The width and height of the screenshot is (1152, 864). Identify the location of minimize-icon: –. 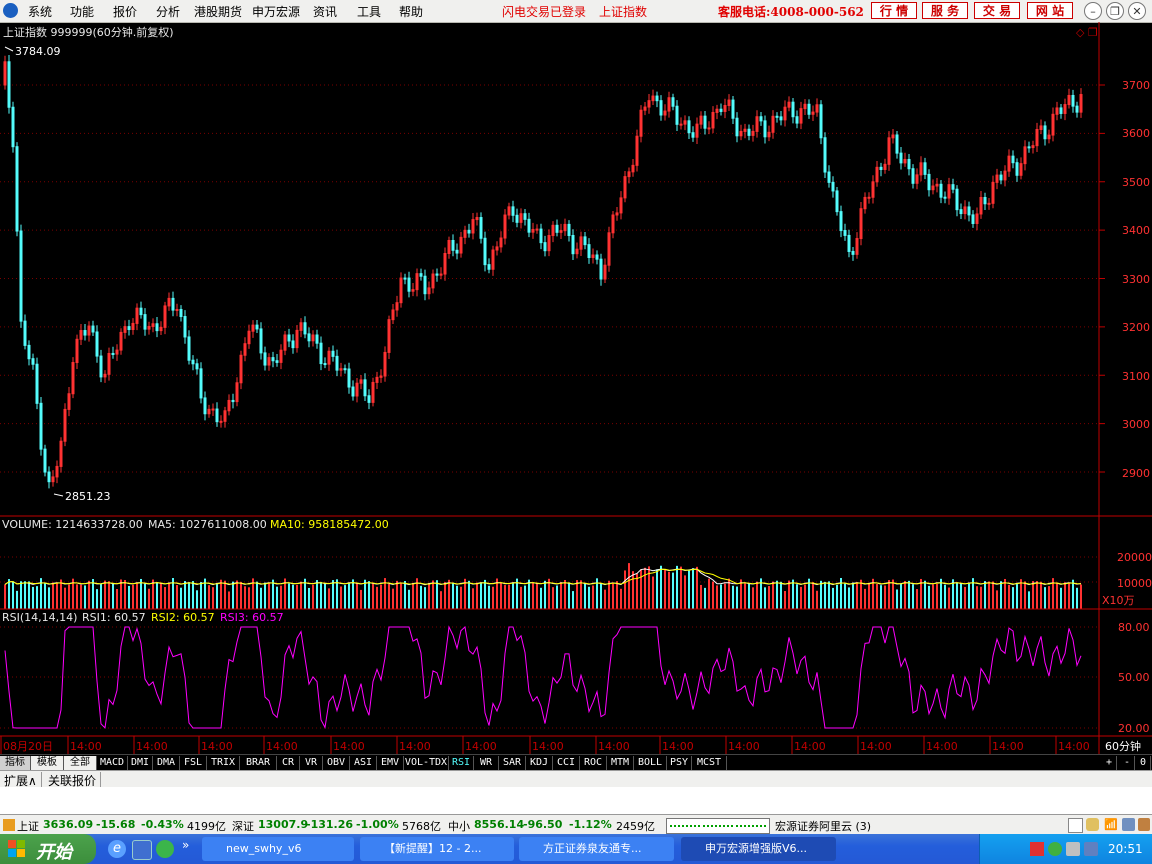
(1093, 11).